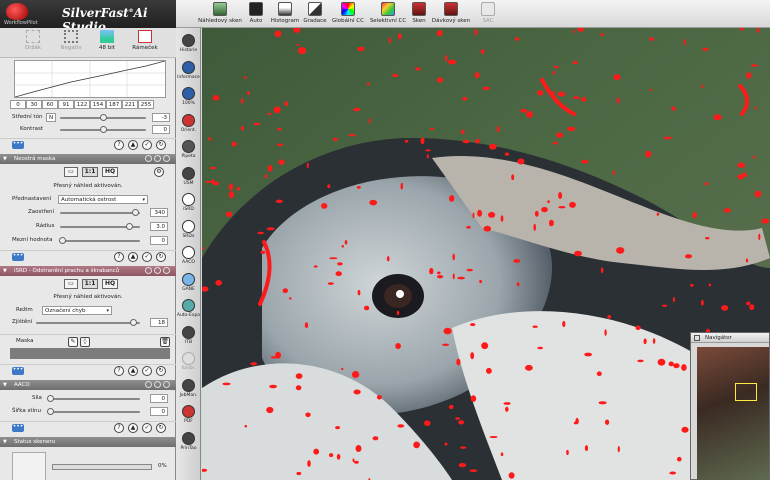 Image resolution: width=770 pixels, height=480 pixels. I want to click on gradation-curve, so click(90, 79).